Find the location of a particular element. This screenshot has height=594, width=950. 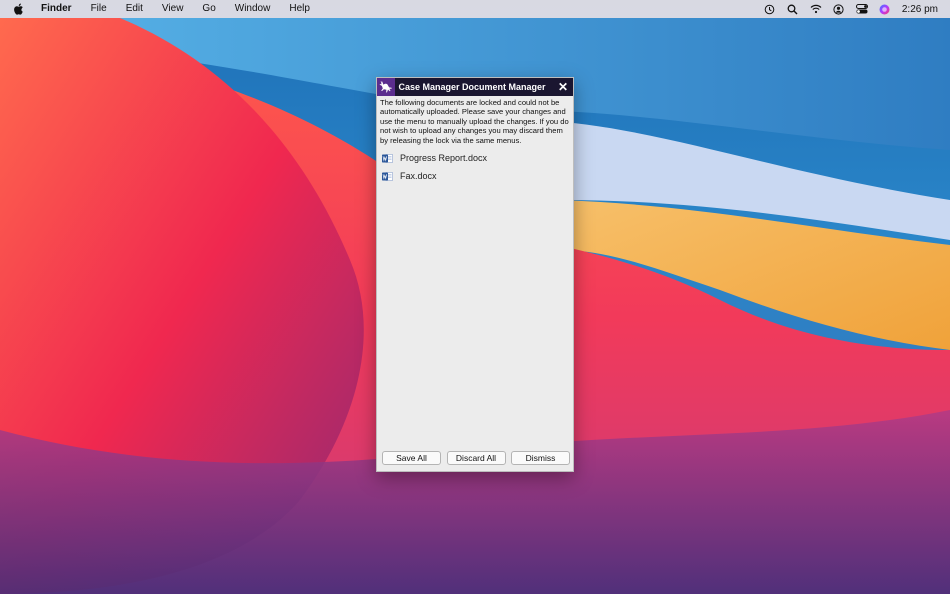

document-name: Progress Report.docx is located at coordinates (444, 158).